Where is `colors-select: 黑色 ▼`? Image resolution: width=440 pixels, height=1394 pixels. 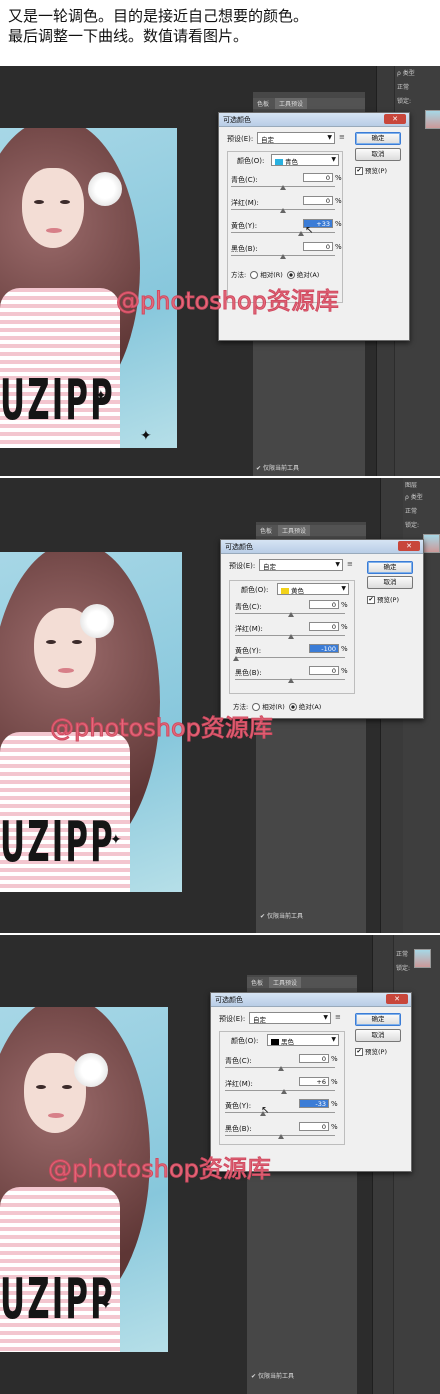
colors-select: 黑色 ▼ is located at coordinates (303, 1040).